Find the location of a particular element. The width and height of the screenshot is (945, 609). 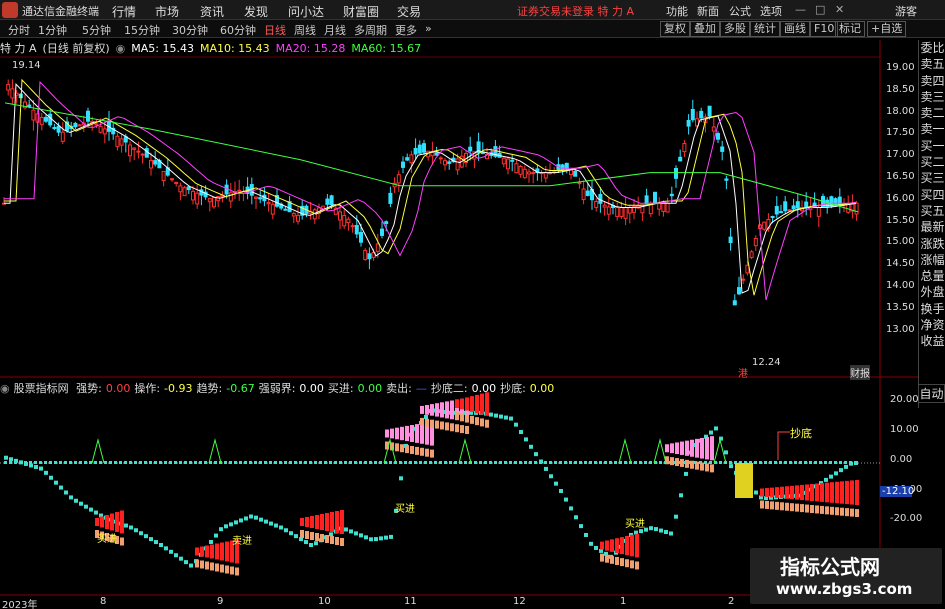

side-item: 买五 is located at coordinates (932, 211).